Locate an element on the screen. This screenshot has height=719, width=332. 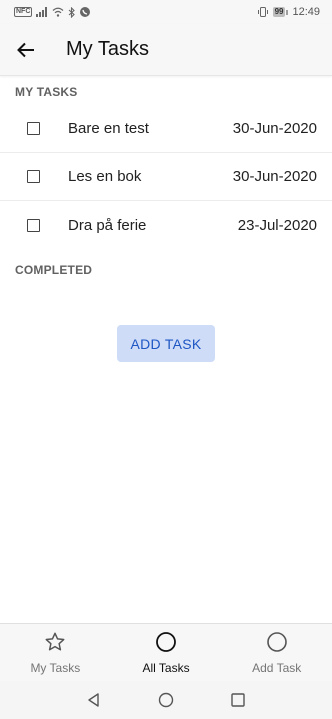
nfc-icon: NFC is located at coordinates (23, 12).